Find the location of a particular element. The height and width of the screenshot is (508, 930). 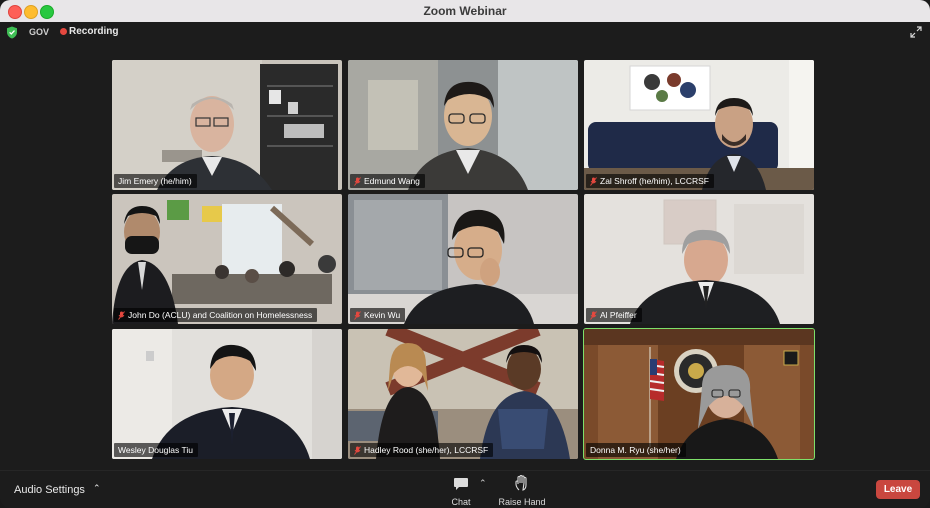

participant-name-tag: Edmund Wang is located at coordinates (387, 181).